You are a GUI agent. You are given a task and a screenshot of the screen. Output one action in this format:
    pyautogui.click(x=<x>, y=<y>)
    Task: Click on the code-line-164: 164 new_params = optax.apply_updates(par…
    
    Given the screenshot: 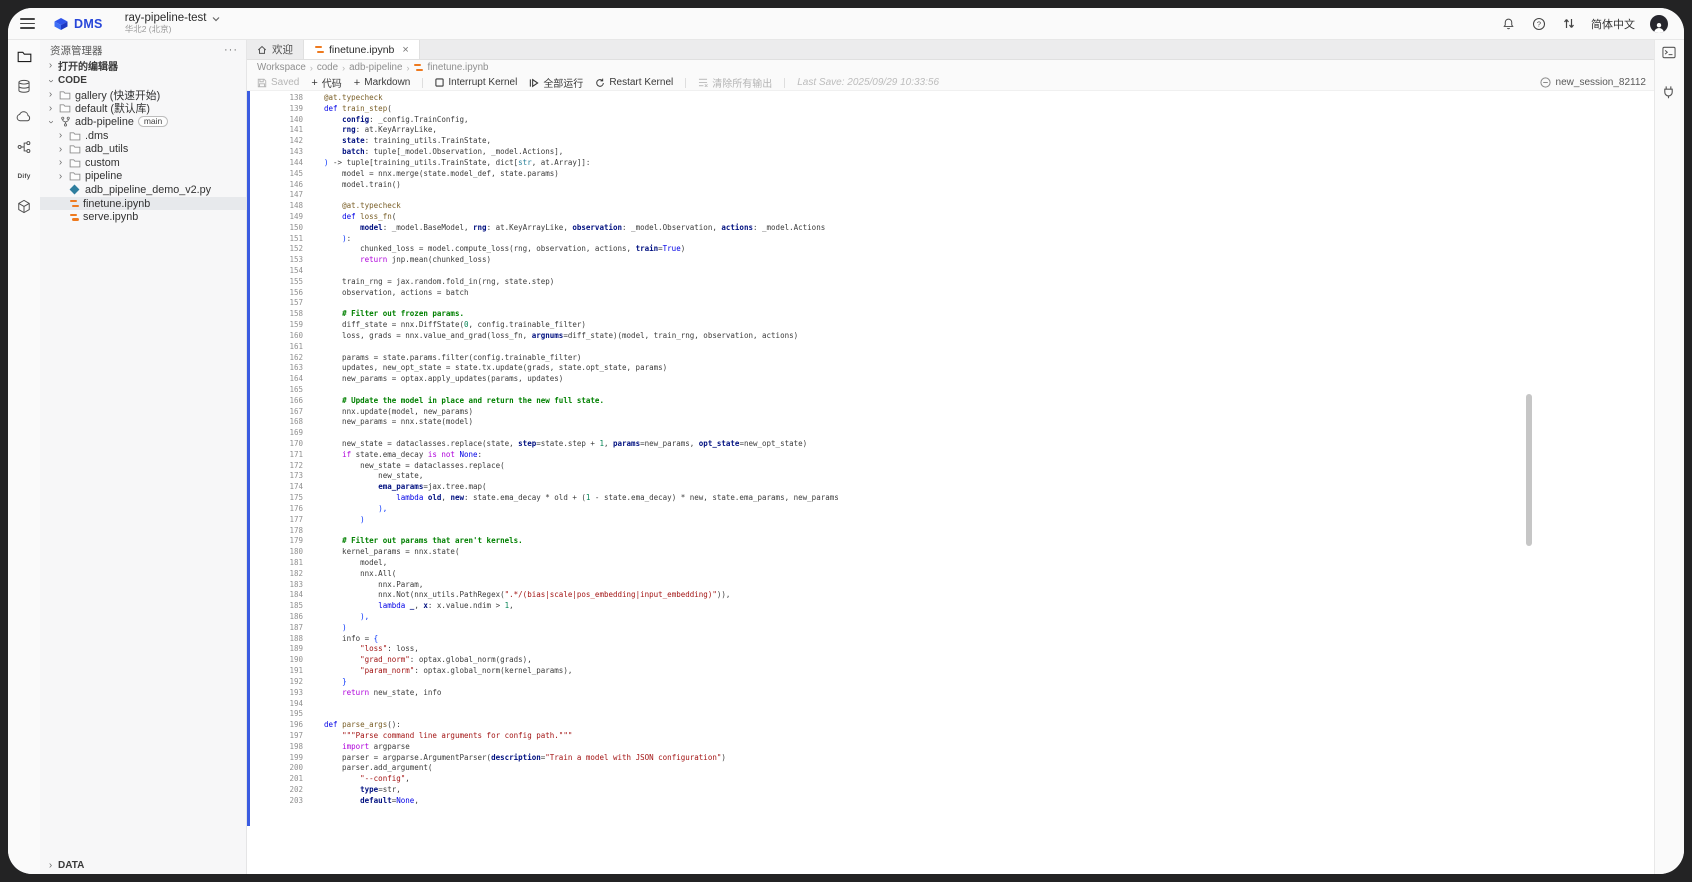 What is the action you would take?
    pyautogui.click(x=950, y=379)
    